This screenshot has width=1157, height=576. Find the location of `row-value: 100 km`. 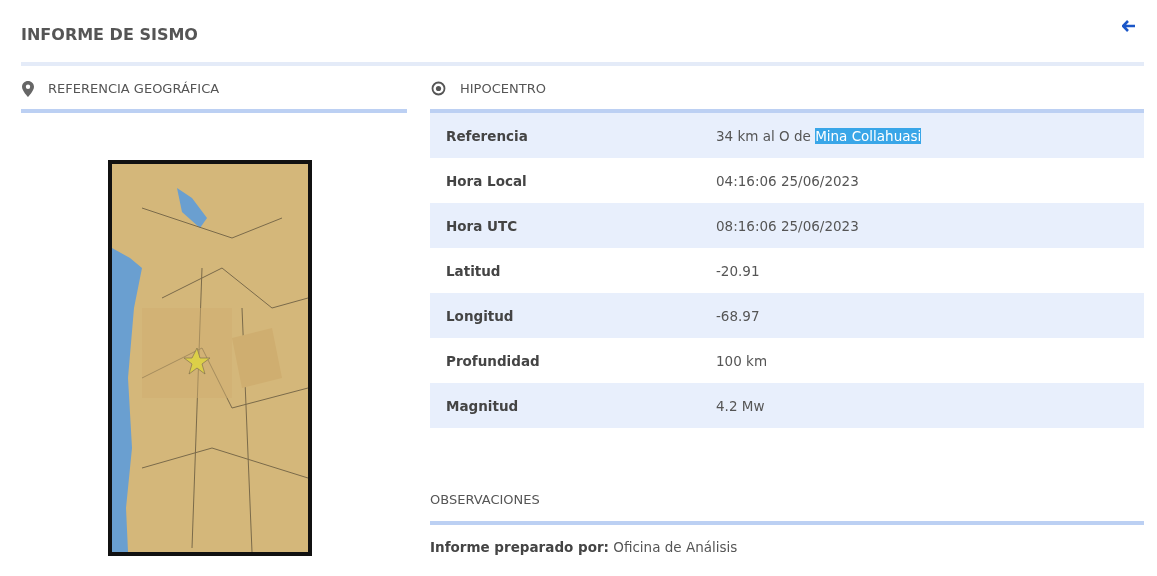

row-value: 100 km is located at coordinates (742, 360).